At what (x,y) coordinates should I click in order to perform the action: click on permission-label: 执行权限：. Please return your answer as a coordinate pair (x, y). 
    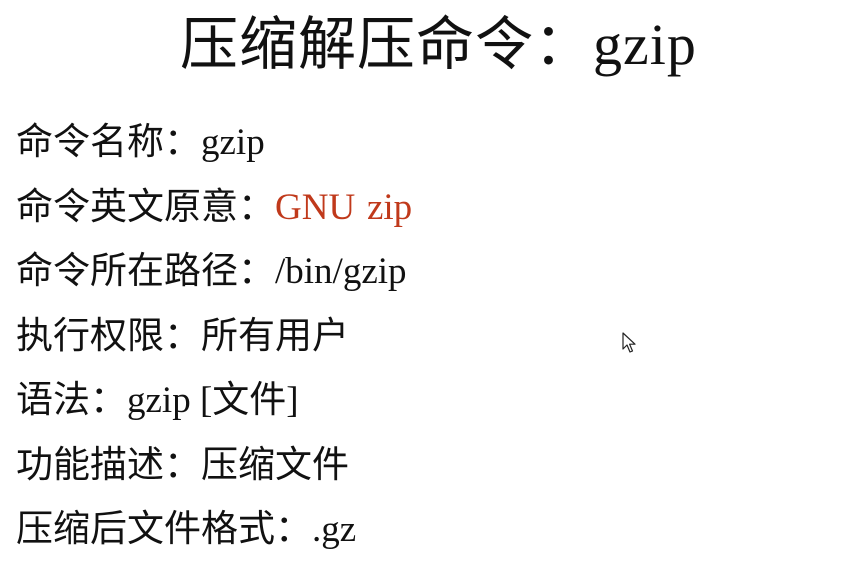
    Looking at the image, I should click on (108, 335).